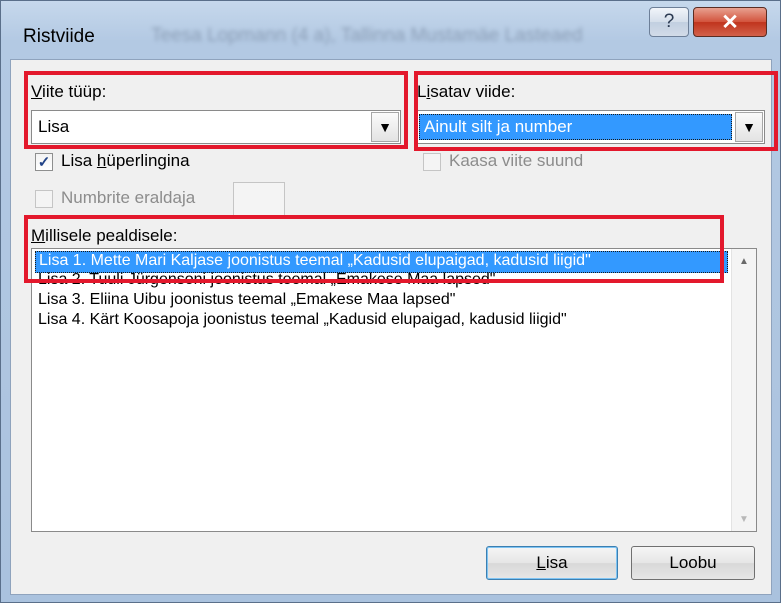 The image size is (781, 603). I want to click on include-above-below-label: Kaasa viite suund, so click(516, 160).